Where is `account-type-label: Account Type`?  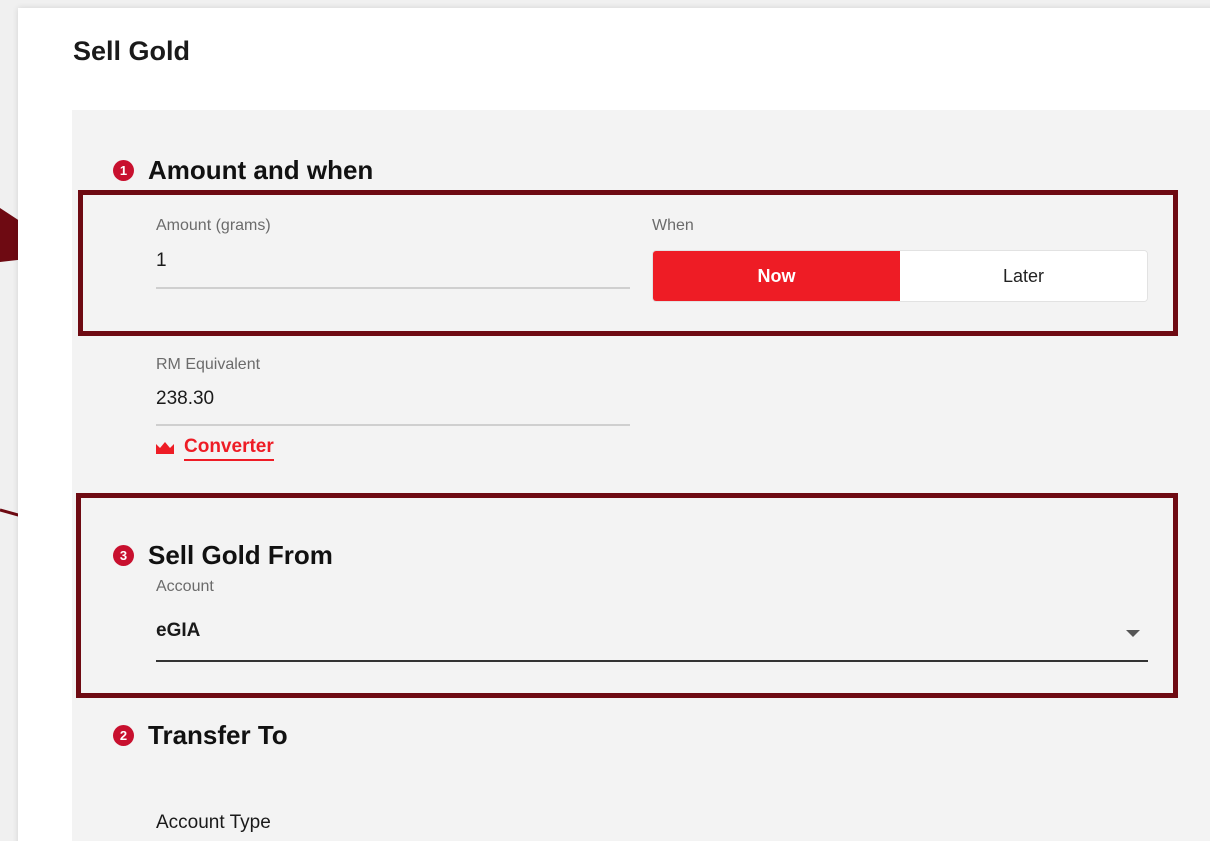 account-type-label: Account Type is located at coordinates (213, 822).